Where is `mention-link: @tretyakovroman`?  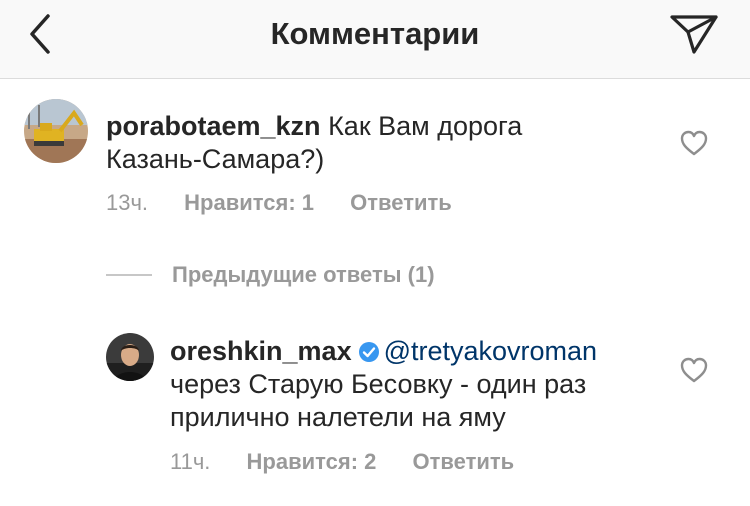 mention-link: @tretyakovroman is located at coordinates (490, 351).